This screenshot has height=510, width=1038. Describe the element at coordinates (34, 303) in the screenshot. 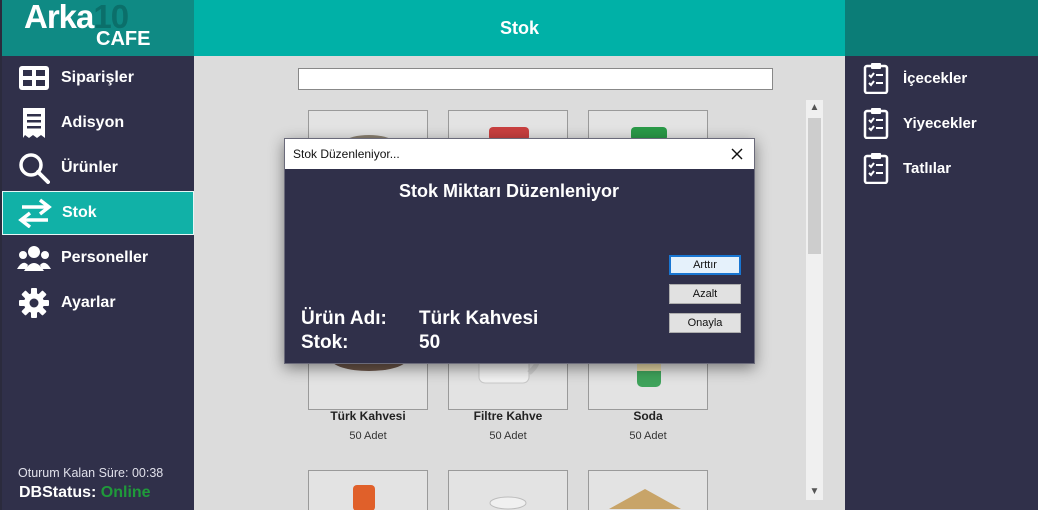

I see `gear-icon` at that location.